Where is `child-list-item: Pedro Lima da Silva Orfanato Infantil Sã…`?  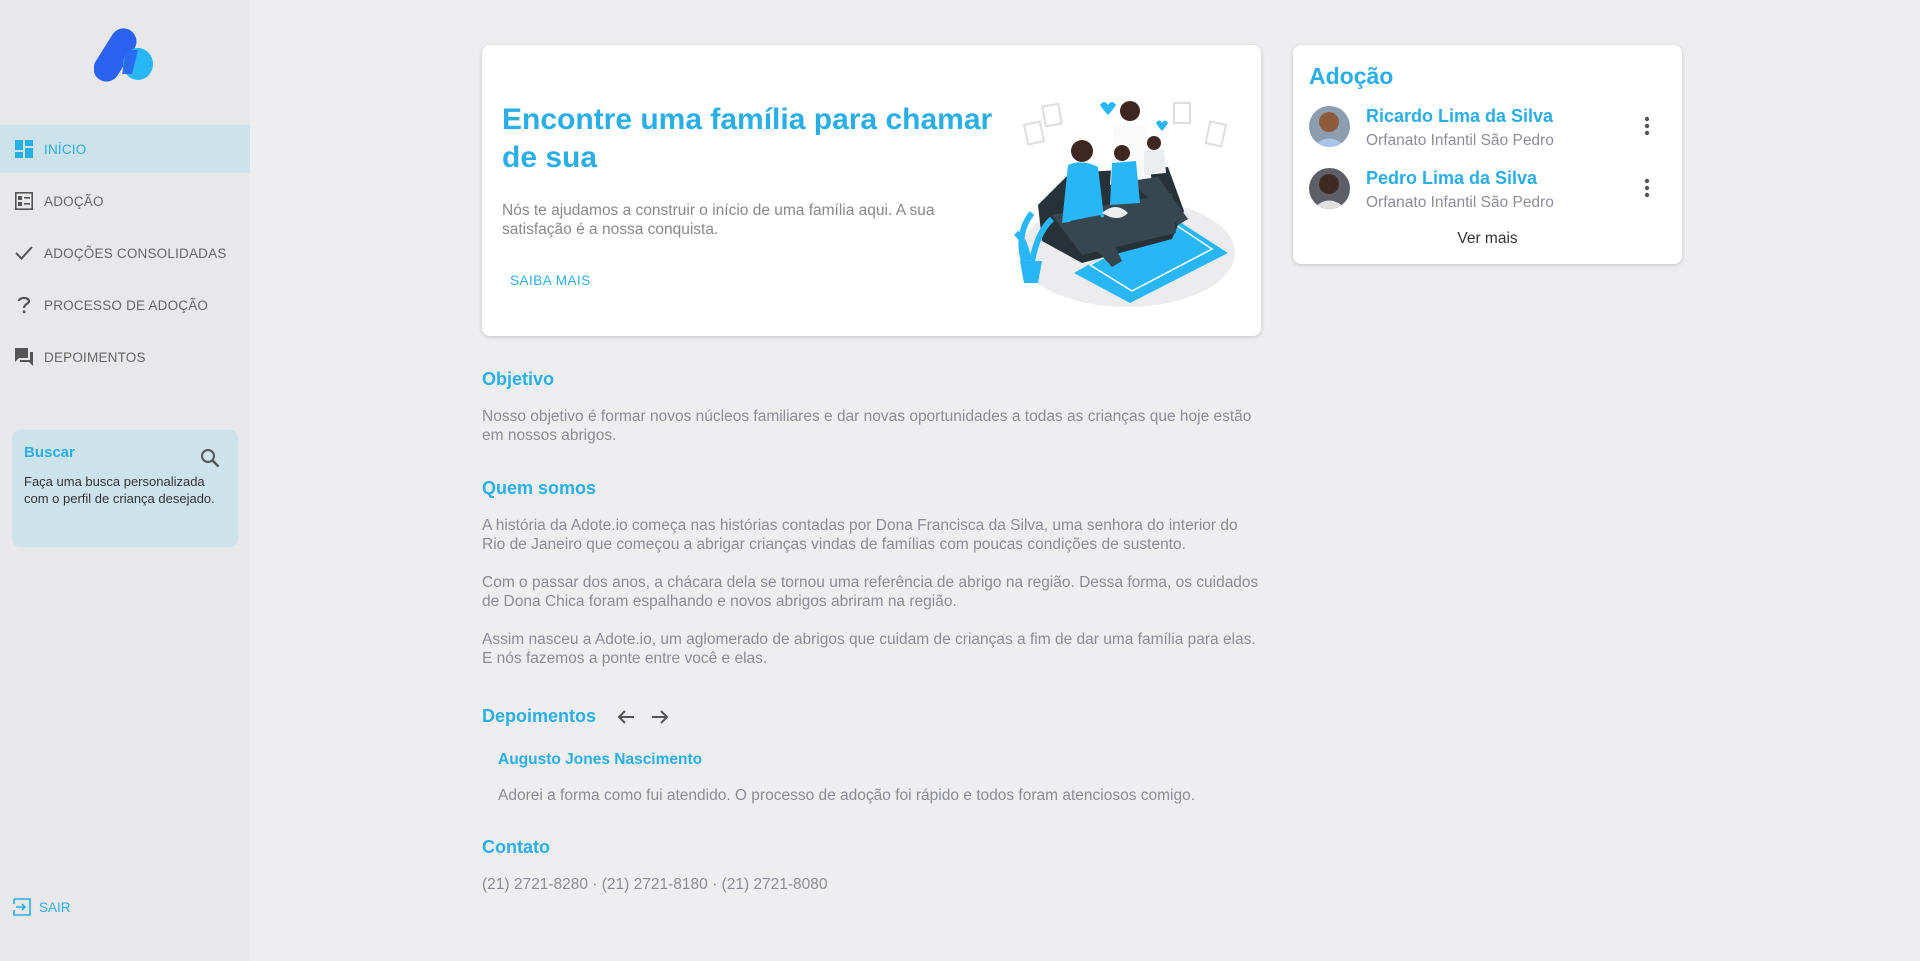
child-list-item: Pedro Lima da Silva Orfanato Infantil Sã… is located at coordinates (1489, 193).